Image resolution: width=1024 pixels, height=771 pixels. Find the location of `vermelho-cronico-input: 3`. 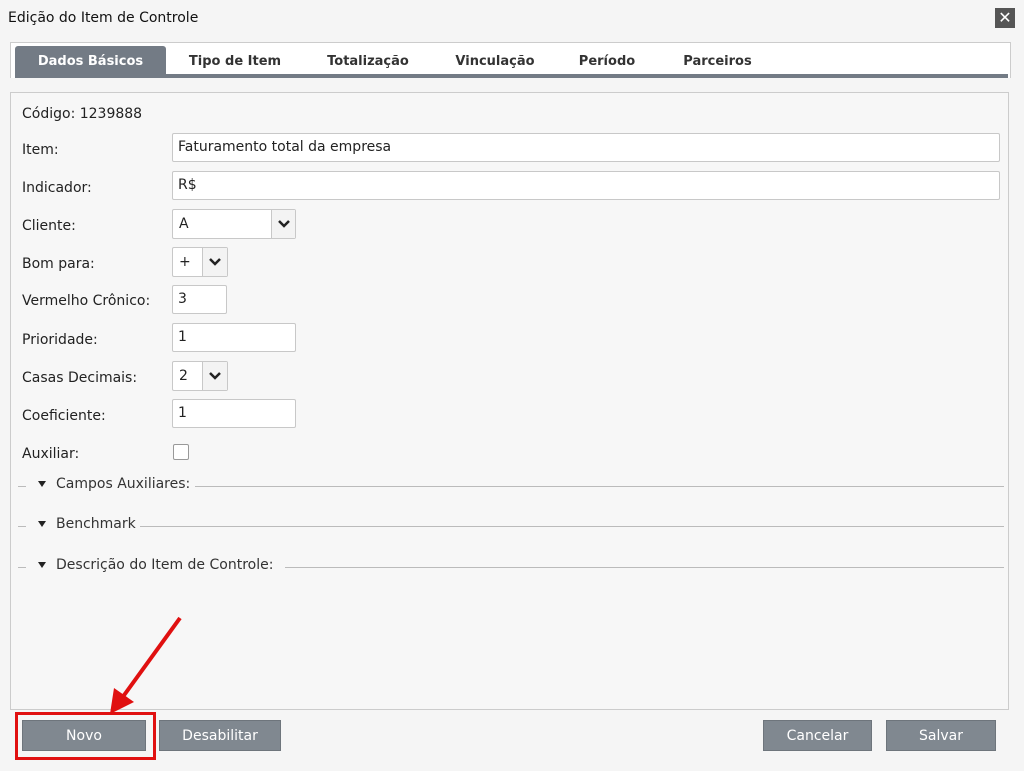

vermelho-cronico-input: 3 is located at coordinates (199, 299).